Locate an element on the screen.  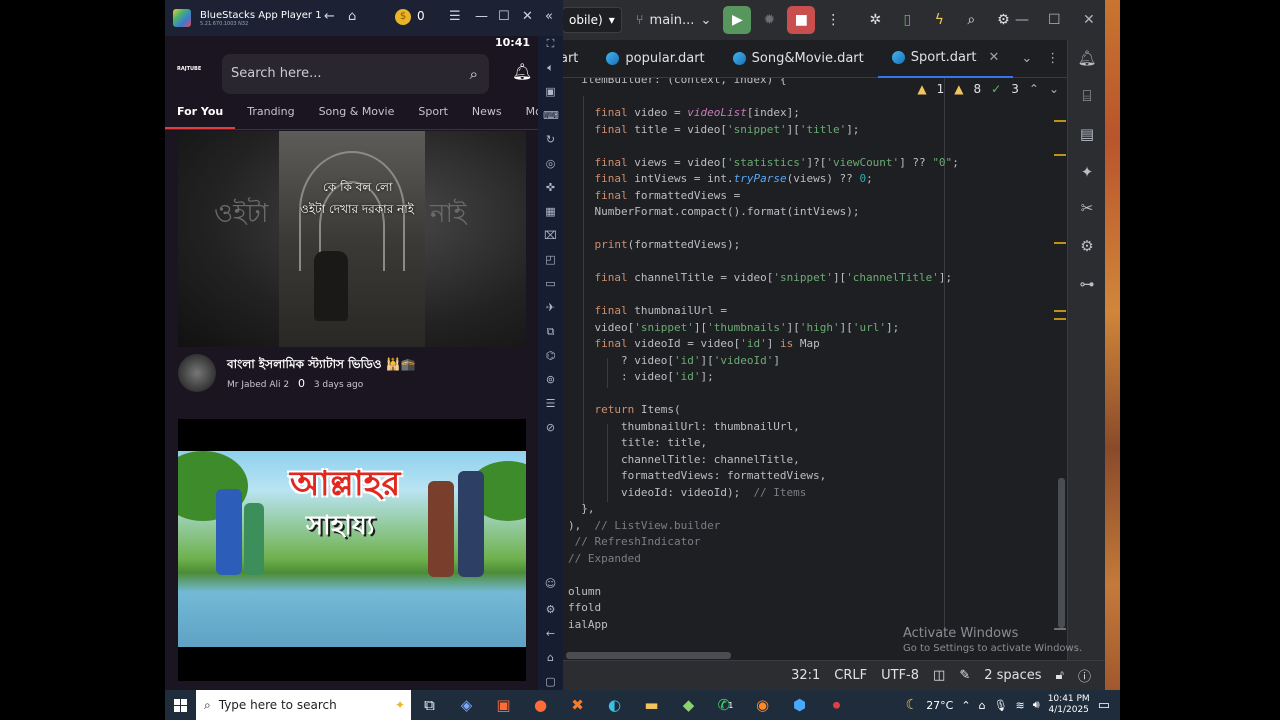
code-line: ? video['id']['videoId'] is located at coordinates (674, 361).